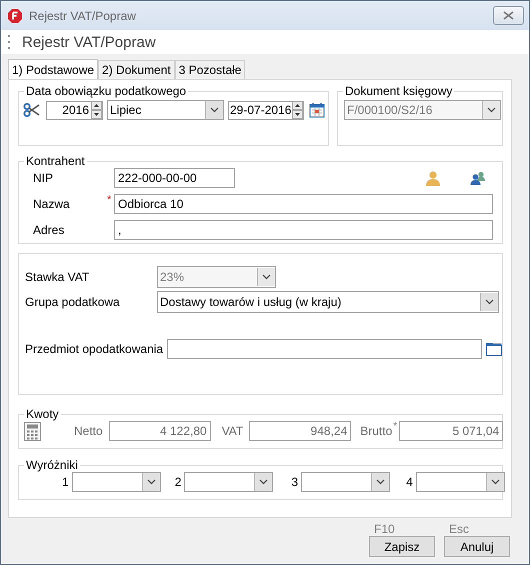  Describe the element at coordinates (57, 277) in the screenshot. I see `field-label: Stawka VAT` at that location.